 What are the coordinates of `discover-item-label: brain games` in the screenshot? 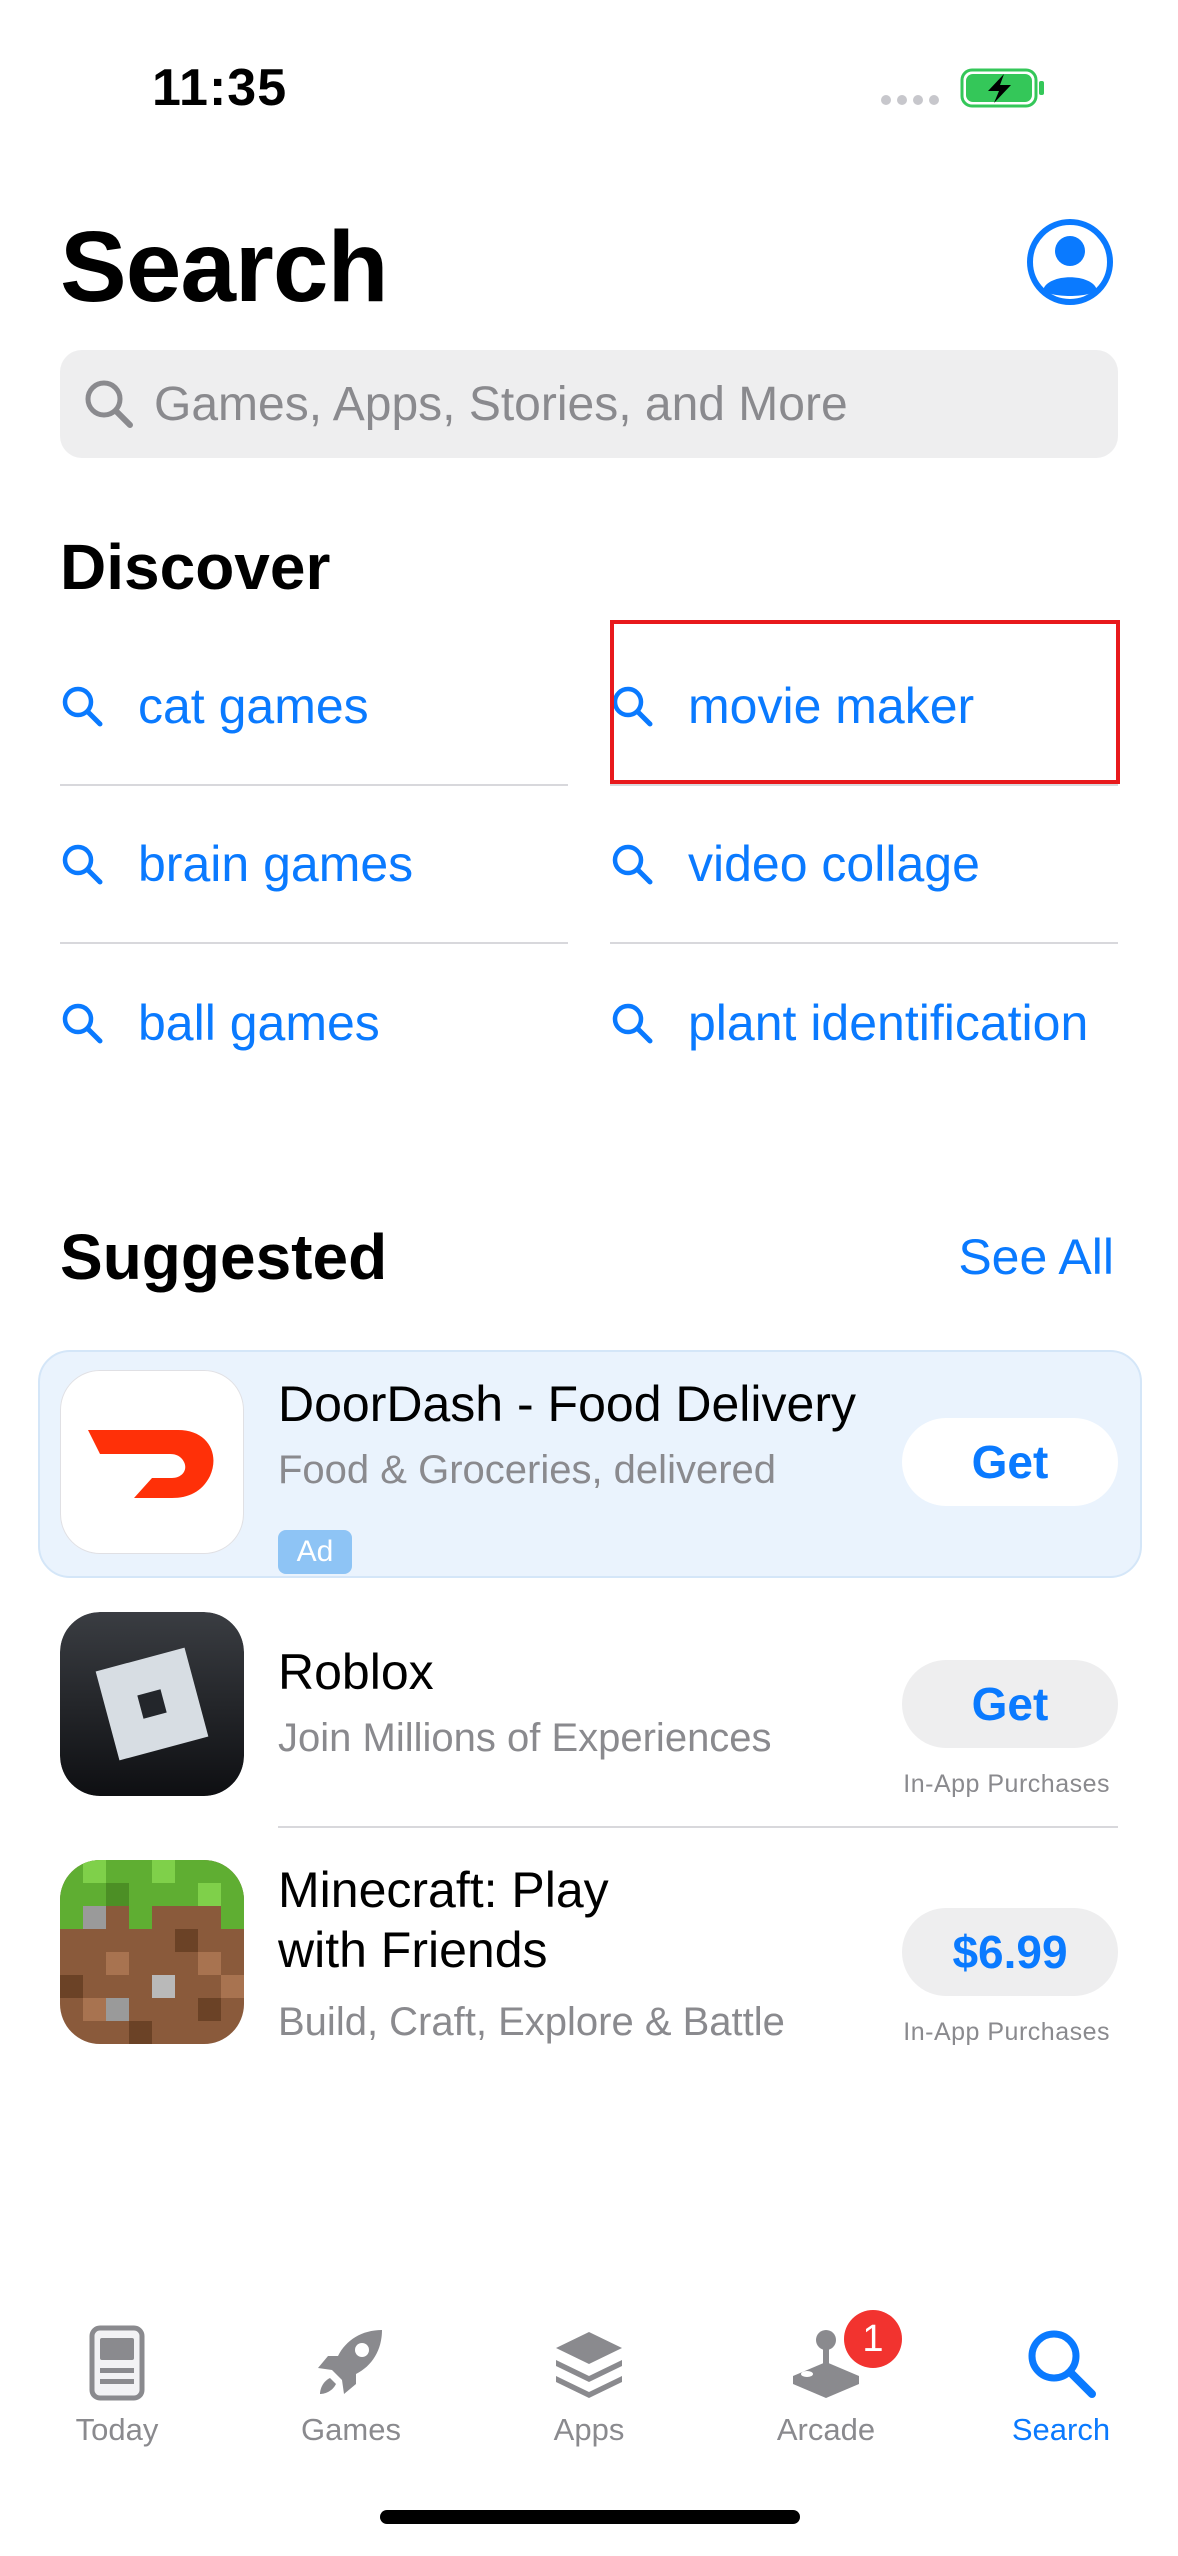 It's located at (276, 864).